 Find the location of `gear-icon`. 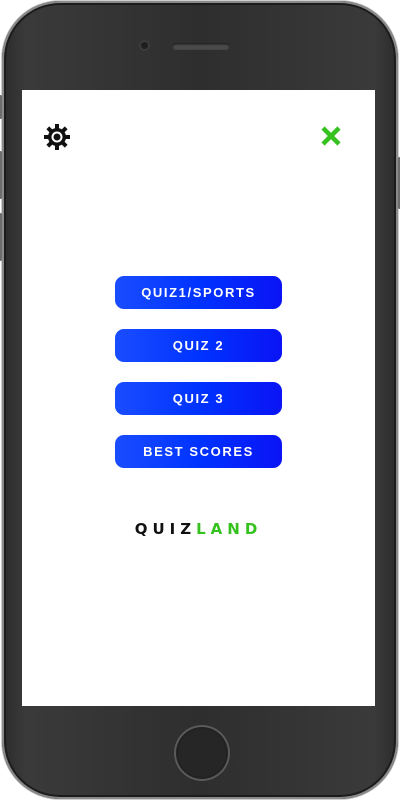

gear-icon is located at coordinates (57, 137).